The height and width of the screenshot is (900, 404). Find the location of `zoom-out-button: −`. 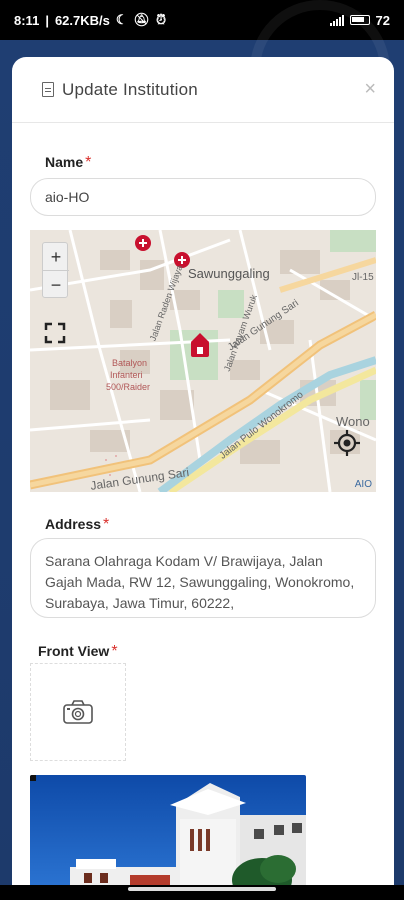

zoom-out-button: − is located at coordinates (56, 285).